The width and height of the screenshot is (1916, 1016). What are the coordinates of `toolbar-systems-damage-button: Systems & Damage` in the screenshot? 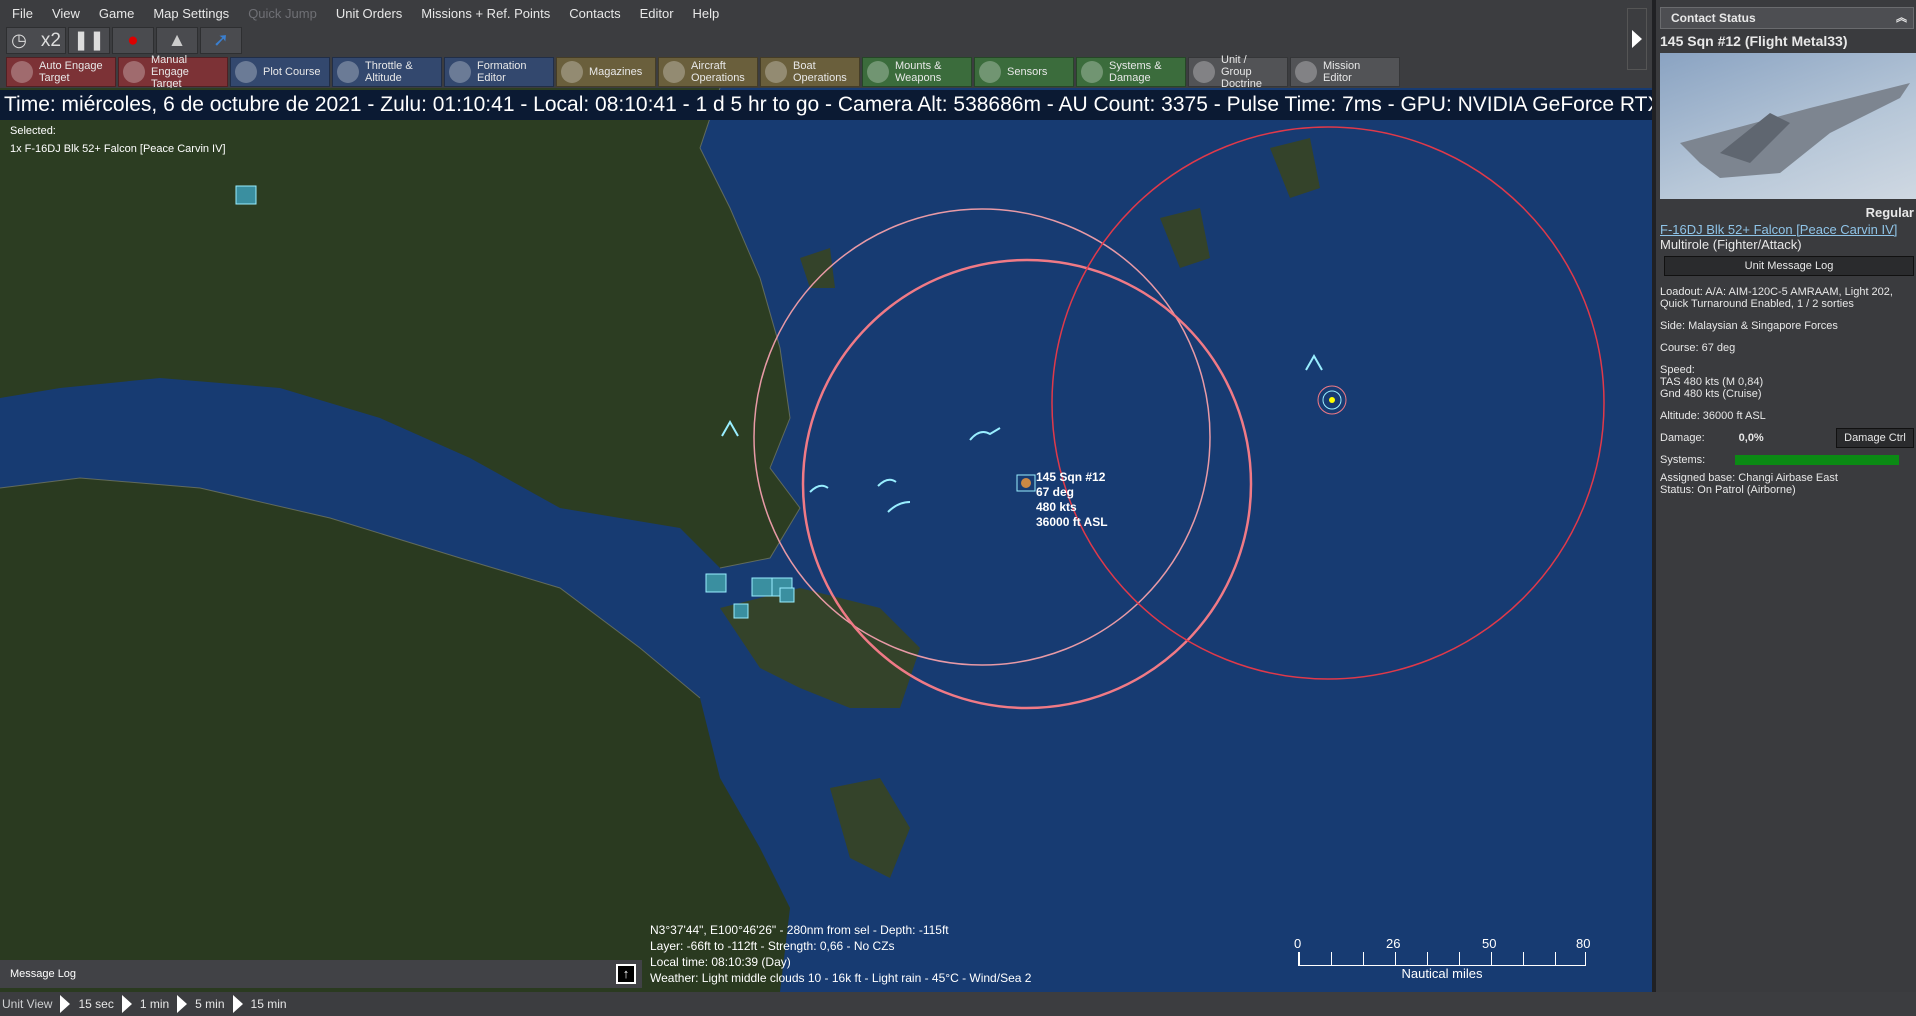 It's located at (1131, 72).